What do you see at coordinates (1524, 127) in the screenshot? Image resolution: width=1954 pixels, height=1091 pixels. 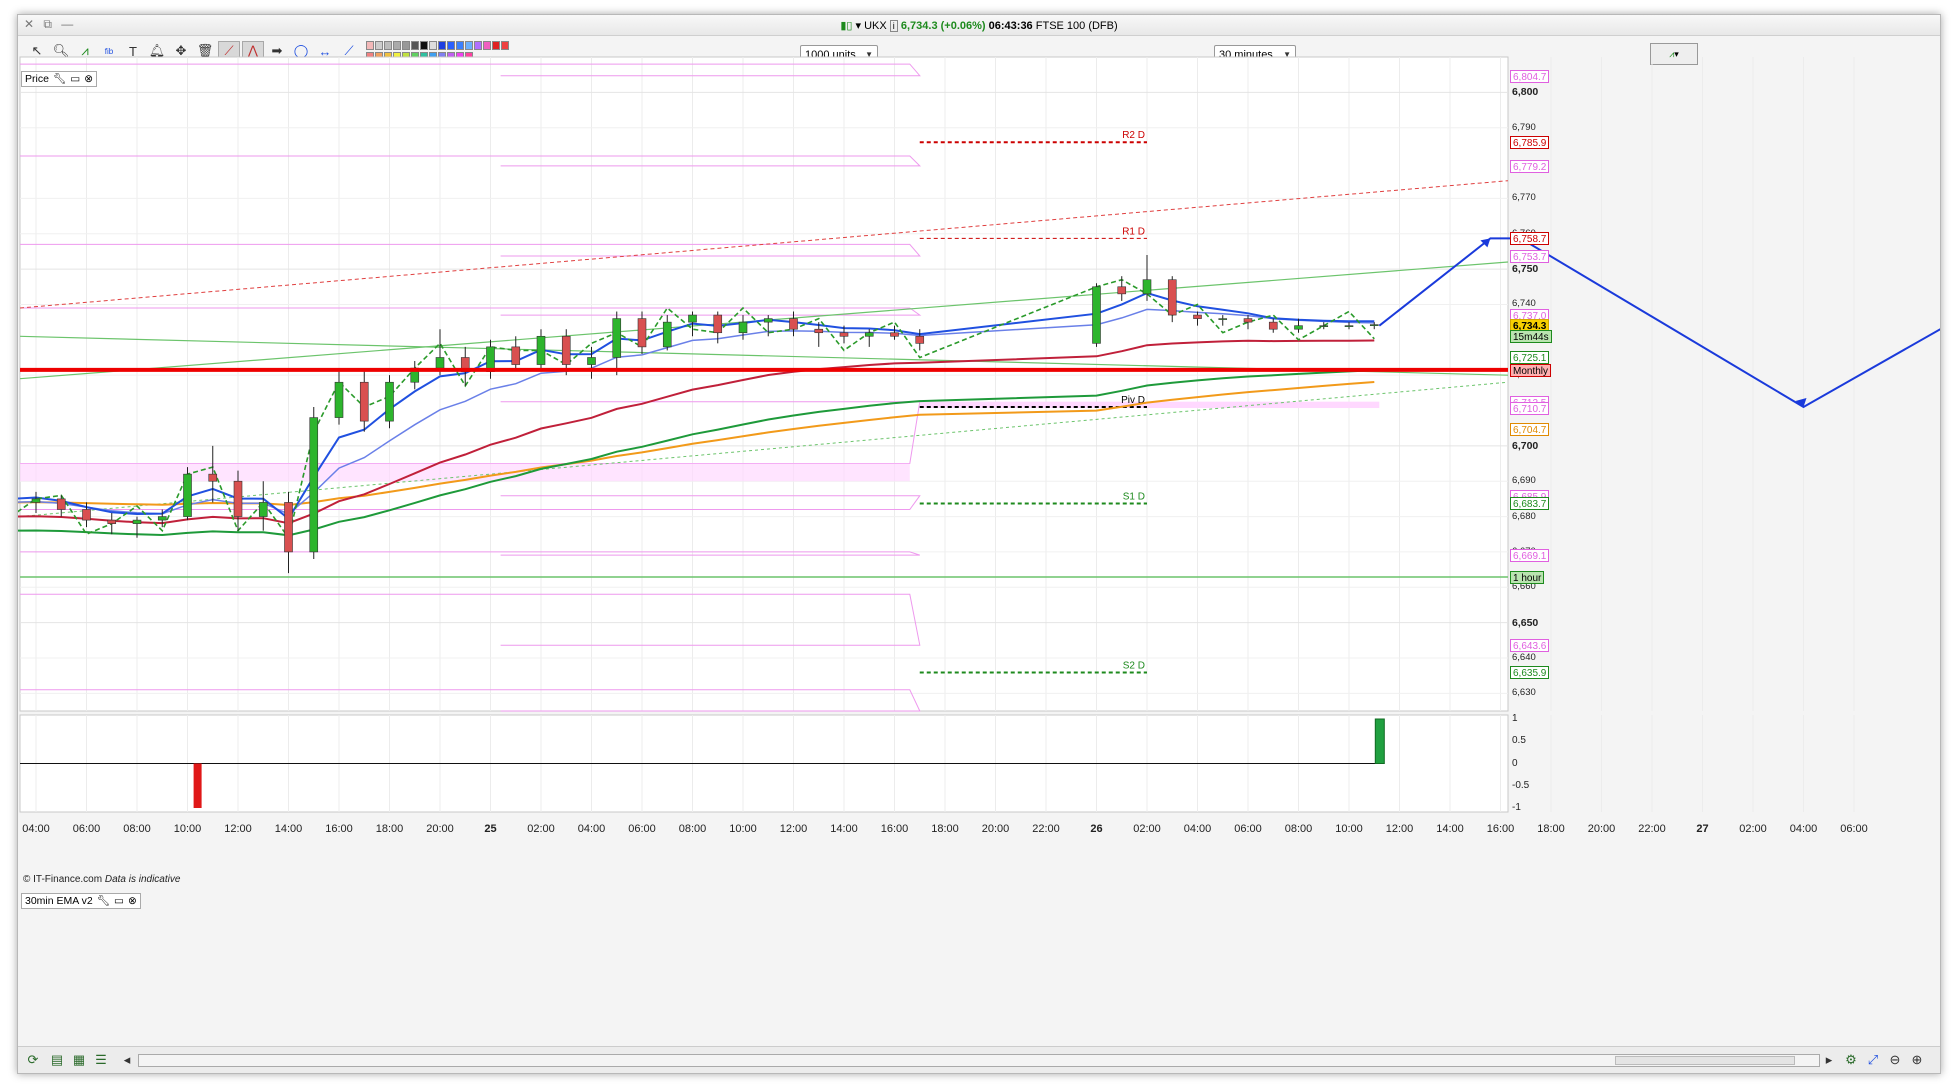 I see `price-axis-label: 6,790` at bounding box center [1524, 127].